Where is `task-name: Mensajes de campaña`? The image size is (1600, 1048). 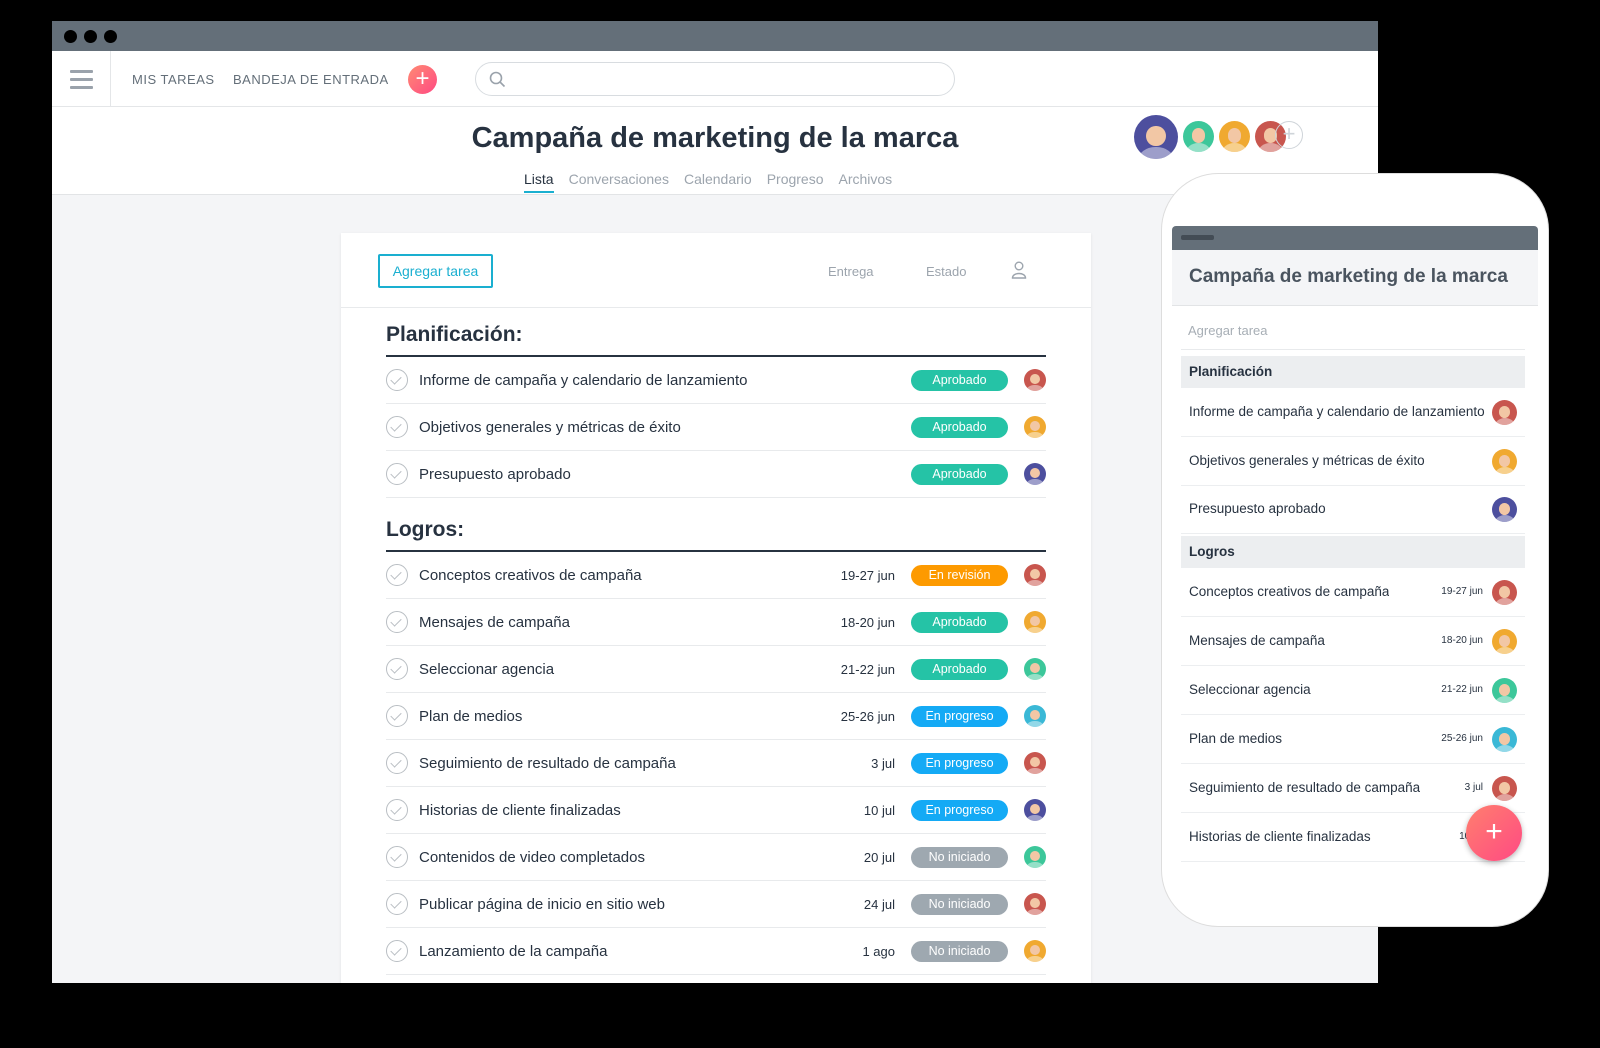
task-name: Mensajes de campaña is located at coordinates (494, 622).